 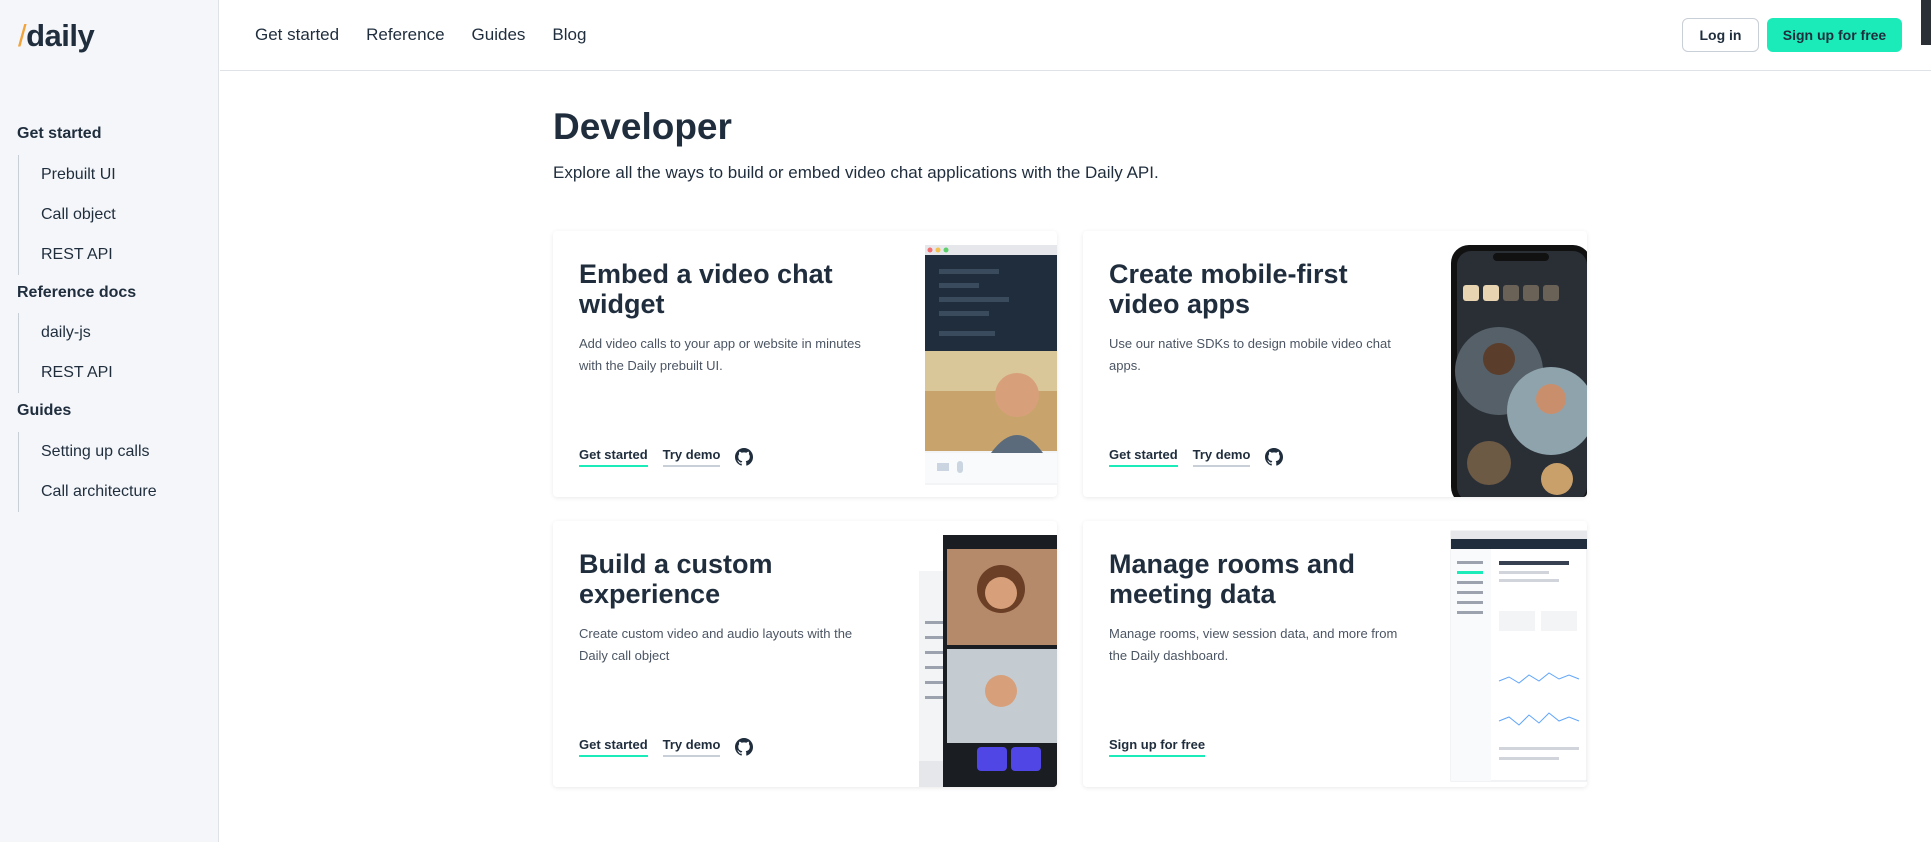 I want to click on sidebar-group-reference: daily-js REST API, so click(x=65, y=353).